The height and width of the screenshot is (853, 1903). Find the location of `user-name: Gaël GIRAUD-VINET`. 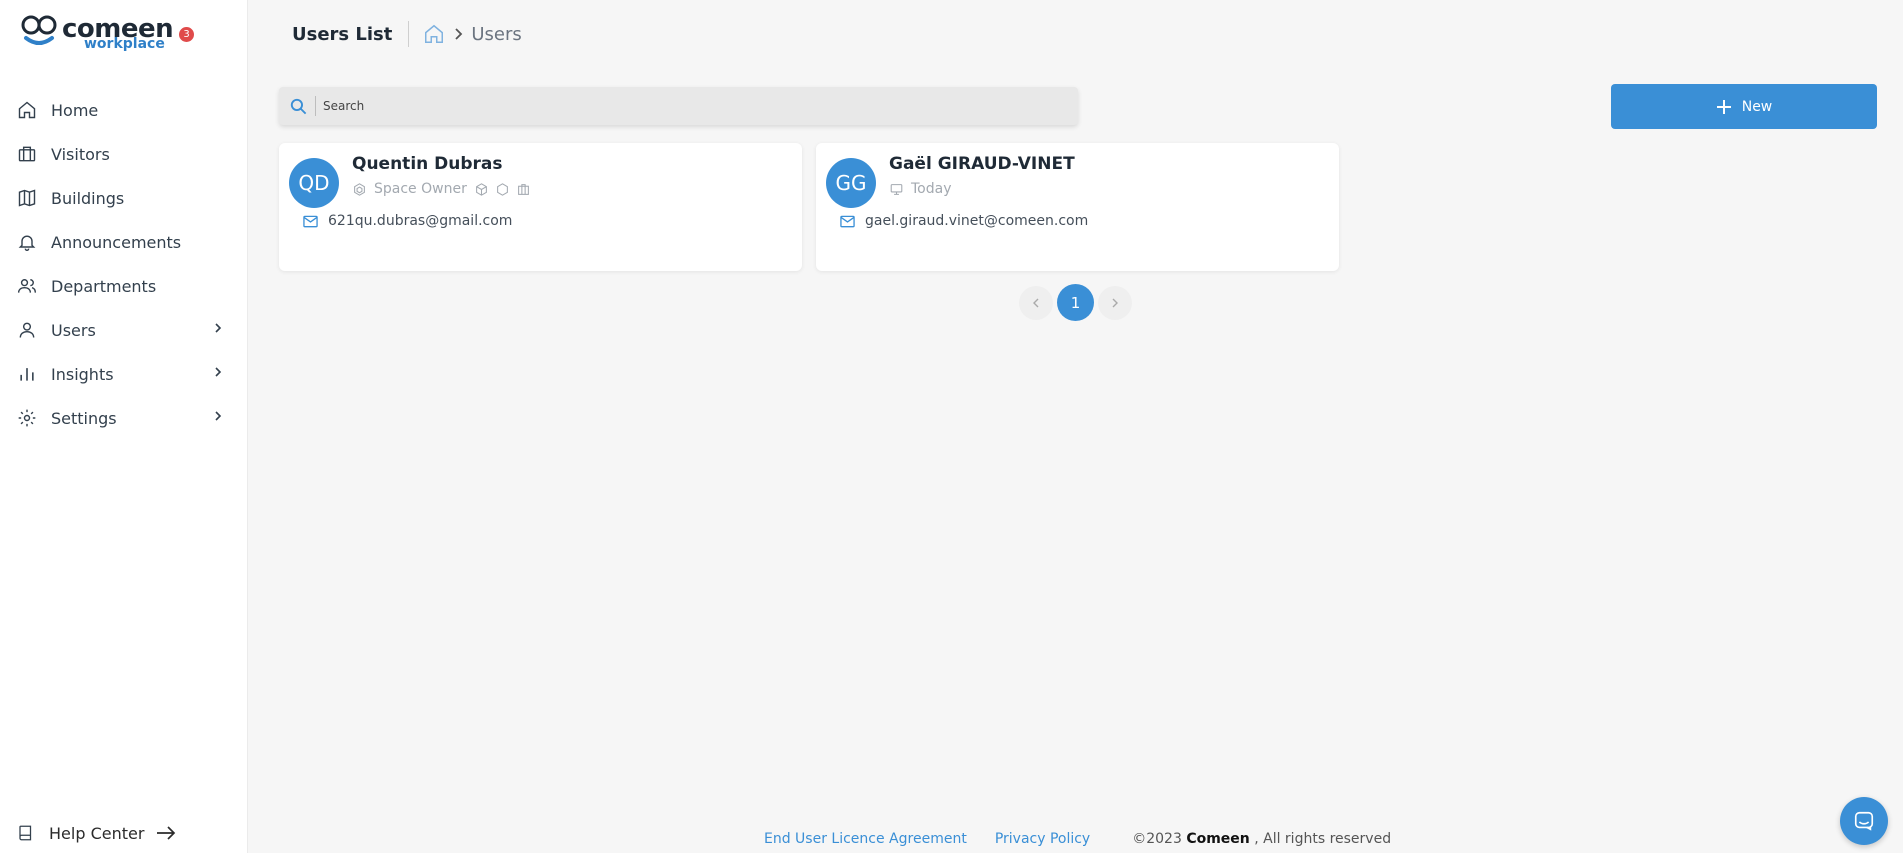

user-name: Gaël GIRAUD-VINET is located at coordinates (982, 164).